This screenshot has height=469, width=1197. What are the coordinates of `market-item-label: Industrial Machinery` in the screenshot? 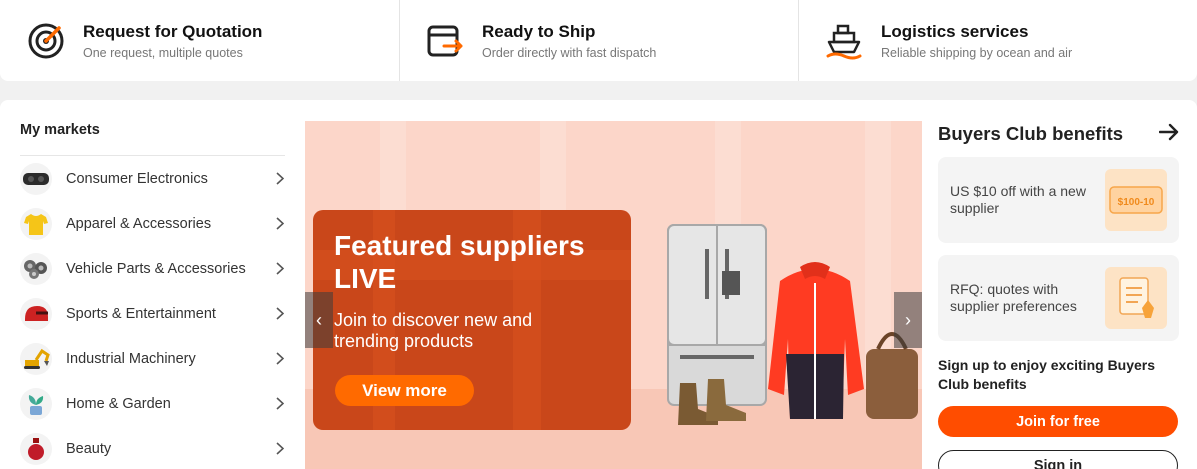 It's located at (131, 358).